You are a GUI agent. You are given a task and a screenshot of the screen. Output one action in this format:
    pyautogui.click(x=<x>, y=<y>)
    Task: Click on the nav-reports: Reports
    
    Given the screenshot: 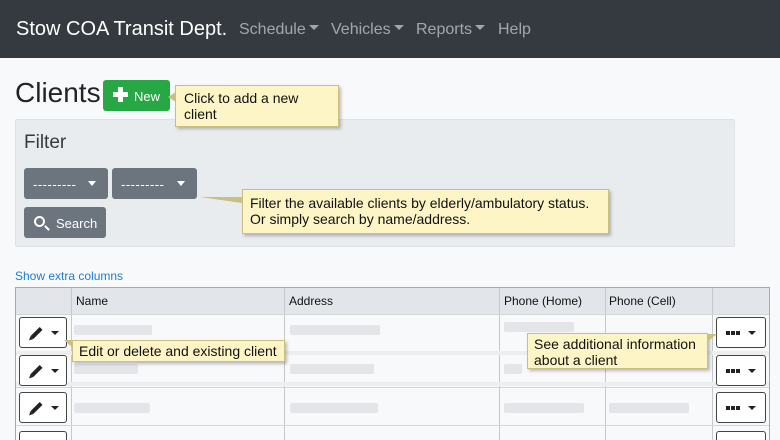 What is the action you would take?
    pyautogui.click(x=451, y=30)
    